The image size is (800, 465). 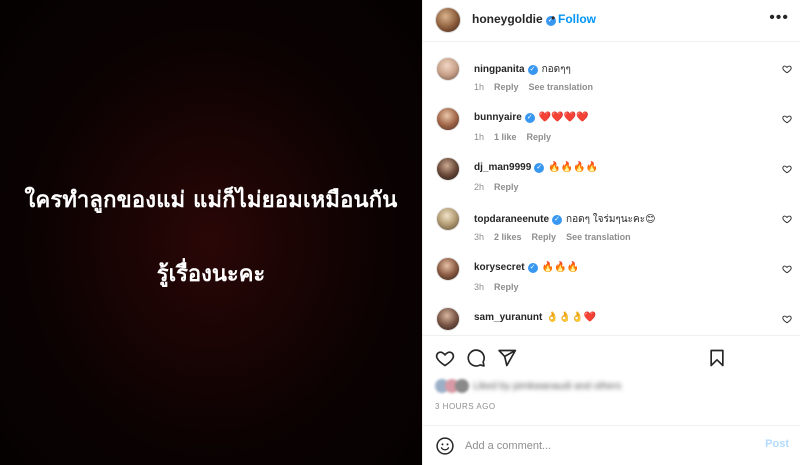 What do you see at coordinates (505, 137) in the screenshot?
I see `likes-count: 1 like` at bounding box center [505, 137].